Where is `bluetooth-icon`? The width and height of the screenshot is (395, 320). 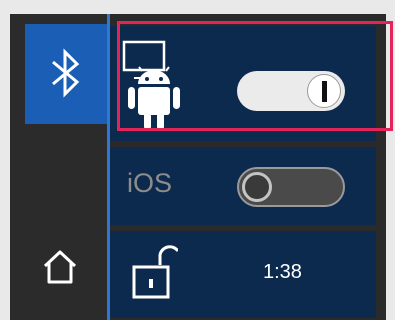
bluetooth-icon is located at coordinates (66, 73).